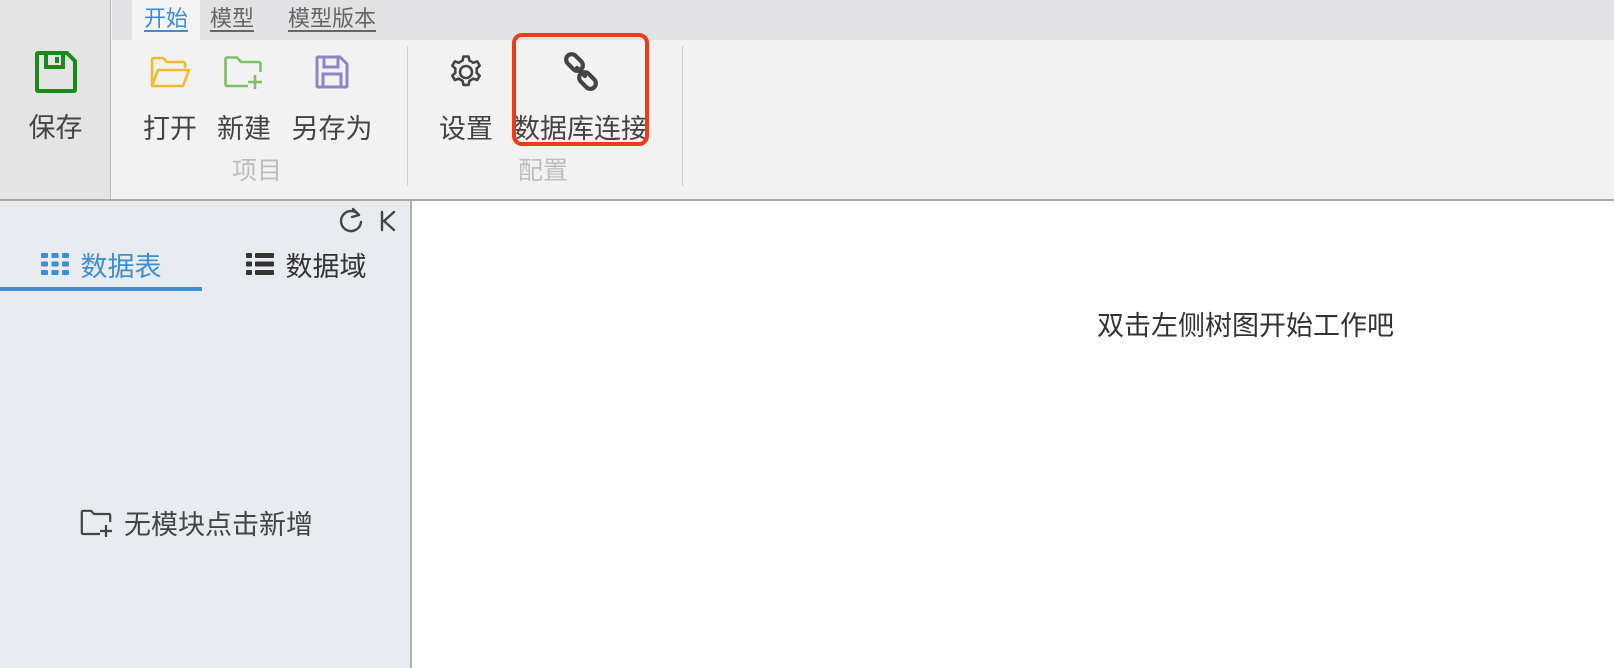 This screenshot has height=668, width=1614. What do you see at coordinates (54, 264) in the screenshot?
I see `grid-icon` at bounding box center [54, 264].